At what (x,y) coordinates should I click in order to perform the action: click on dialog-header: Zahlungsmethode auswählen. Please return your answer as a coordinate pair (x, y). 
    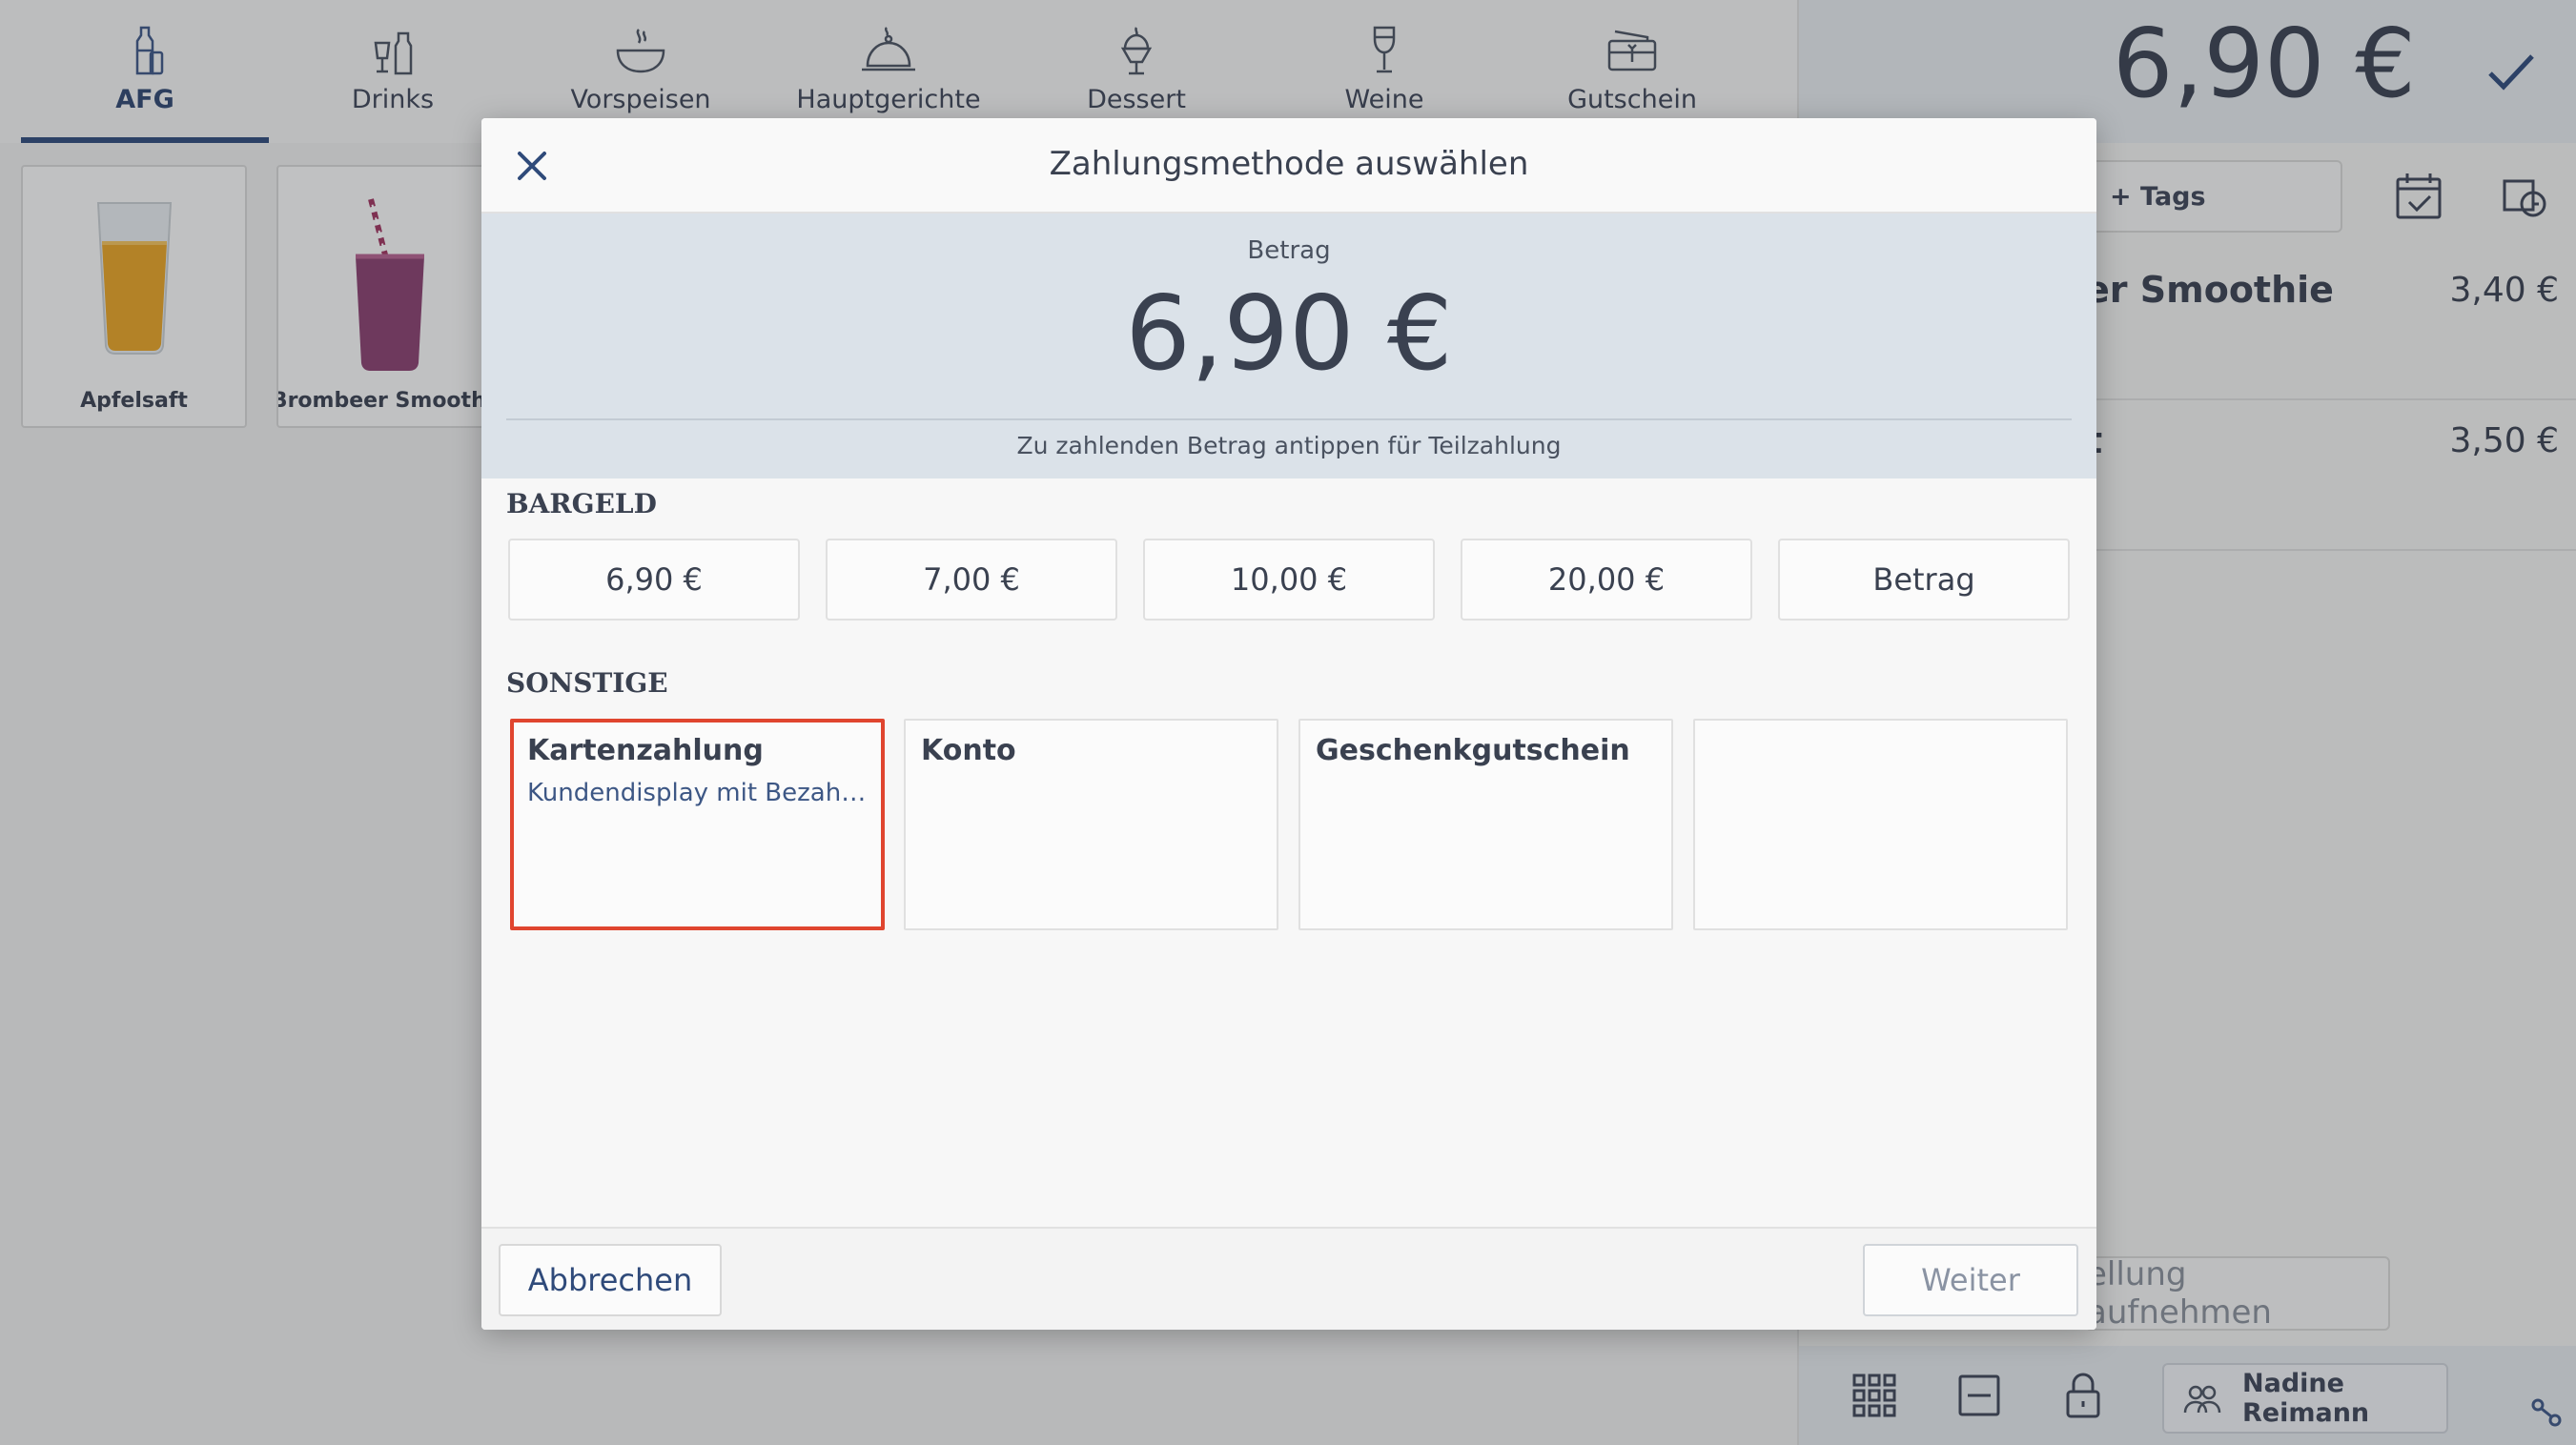
    Looking at the image, I should click on (1288, 166).